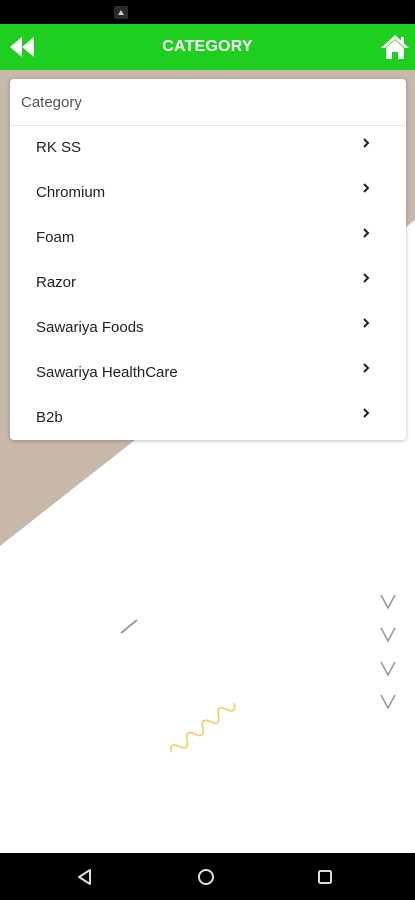 The height and width of the screenshot is (900, 415). What do you see at coordinates (208, 418) in the screenshot?
I see `category-item-b2b: B2b` at bounding box center [208, 418].